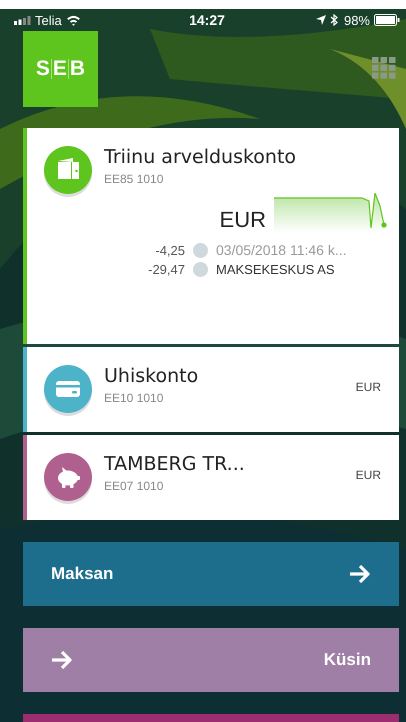 Image resolution: width=406 pixels, height=722 pixels. What do you see at coordinates (384, 68) in the screenshot?
I see `grid-menu-icon` at bounding box center [384, 68].